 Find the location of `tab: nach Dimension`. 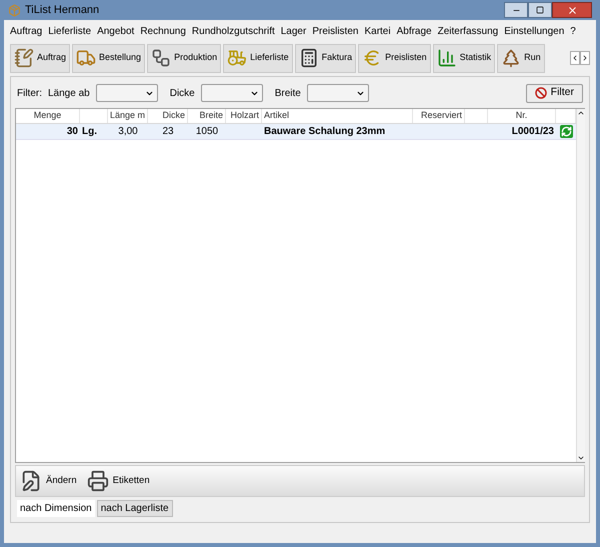

tab: nach Dimension is located at coordinates (56, 508).